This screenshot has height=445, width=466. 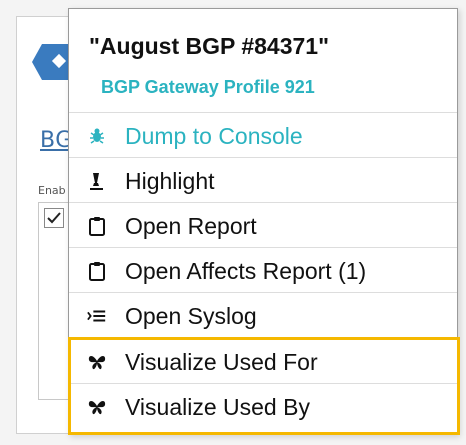 I want to click on menu-item-open-syslog: Open Syslog, so click(x=263, y=315).